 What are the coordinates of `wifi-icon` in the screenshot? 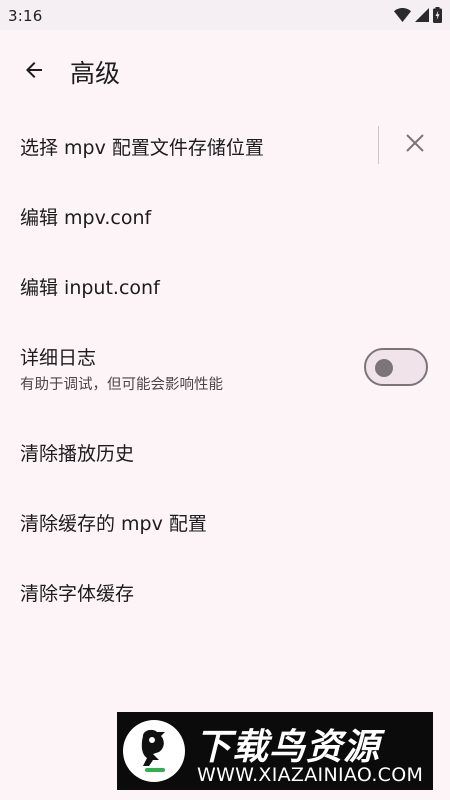 It's located at (402, 15).